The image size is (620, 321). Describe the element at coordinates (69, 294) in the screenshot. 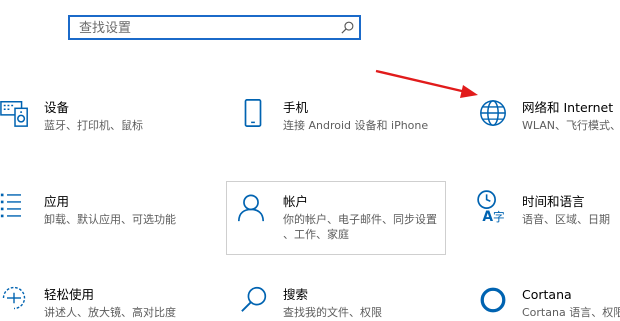

I see `tile-title: 轻松使用` at that location.